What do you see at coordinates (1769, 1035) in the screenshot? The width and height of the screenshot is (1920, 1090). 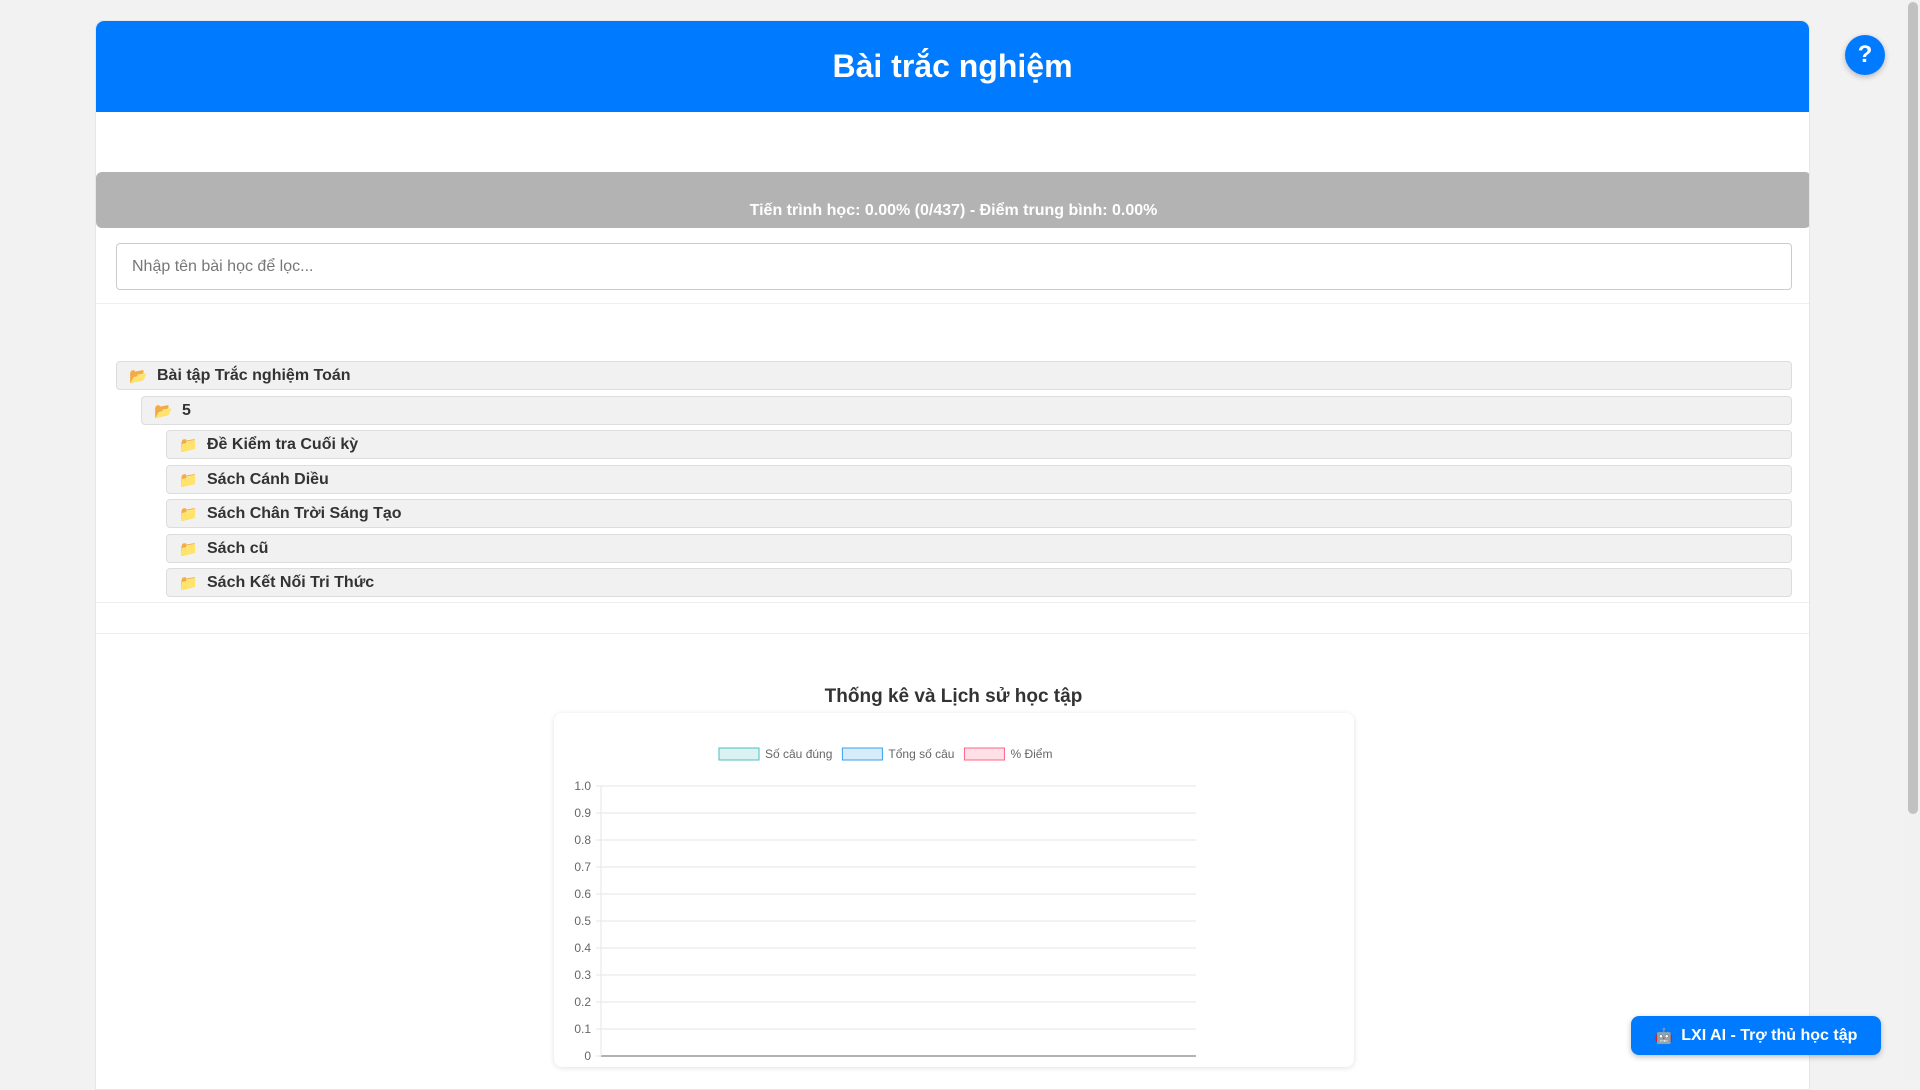 I see `ai-assistant-label: LXI AI - Trợ thủ học tập` at bounding box center [1769, 1035].